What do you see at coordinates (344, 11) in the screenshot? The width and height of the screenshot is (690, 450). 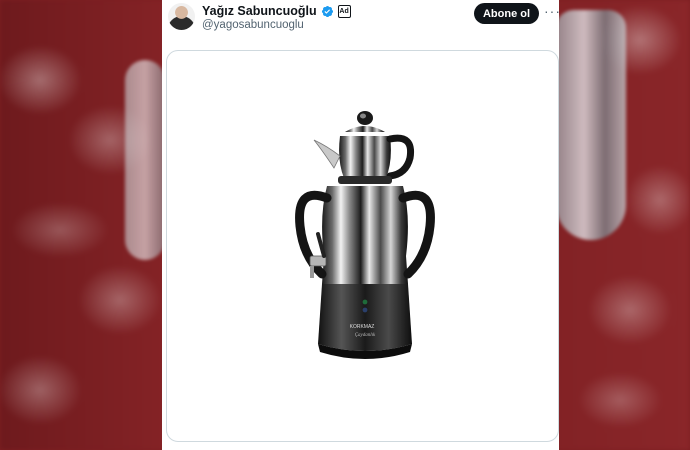 I see `ad-badge-icon: Ad` at bounding box center [344, 11].